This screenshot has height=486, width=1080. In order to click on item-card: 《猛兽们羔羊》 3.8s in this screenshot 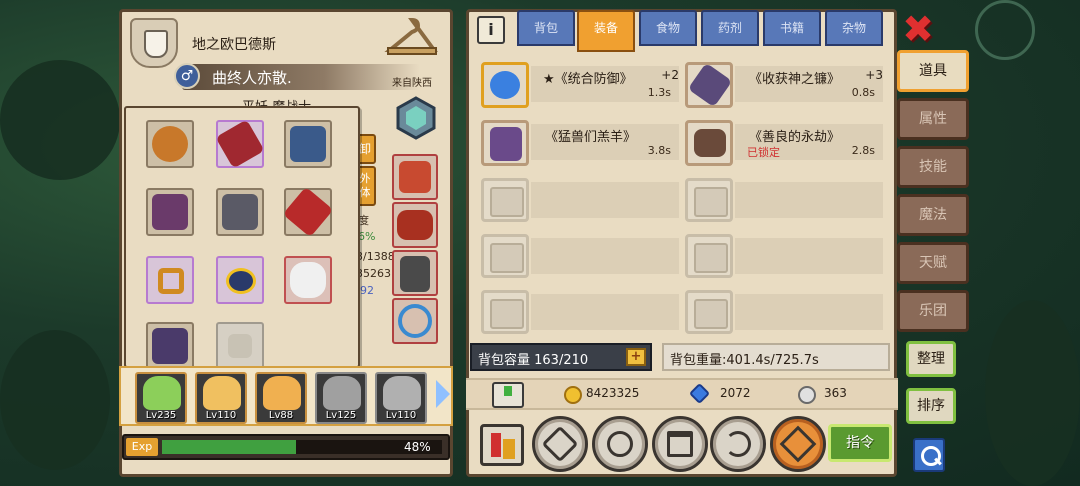, I will do `click(580, 144)`.